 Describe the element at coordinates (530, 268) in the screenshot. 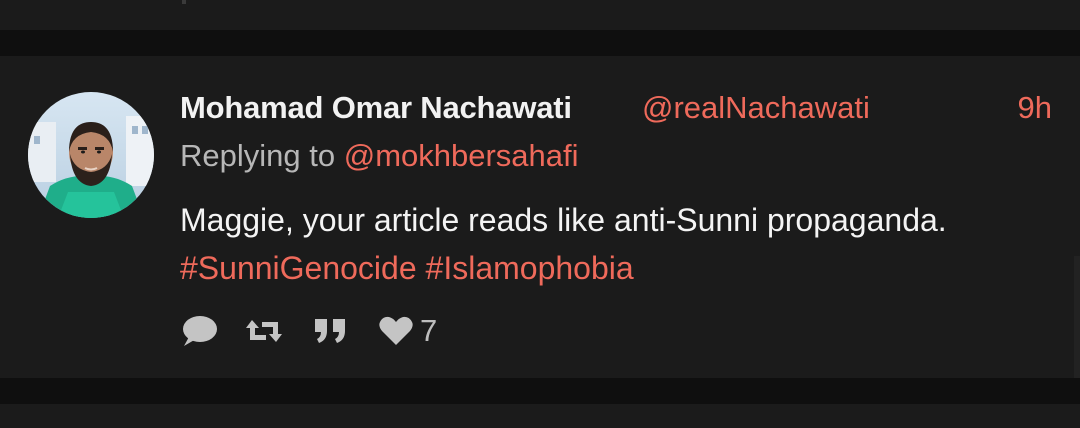

I see `hashtag-islamophobia: #Islamophobia` at that location.